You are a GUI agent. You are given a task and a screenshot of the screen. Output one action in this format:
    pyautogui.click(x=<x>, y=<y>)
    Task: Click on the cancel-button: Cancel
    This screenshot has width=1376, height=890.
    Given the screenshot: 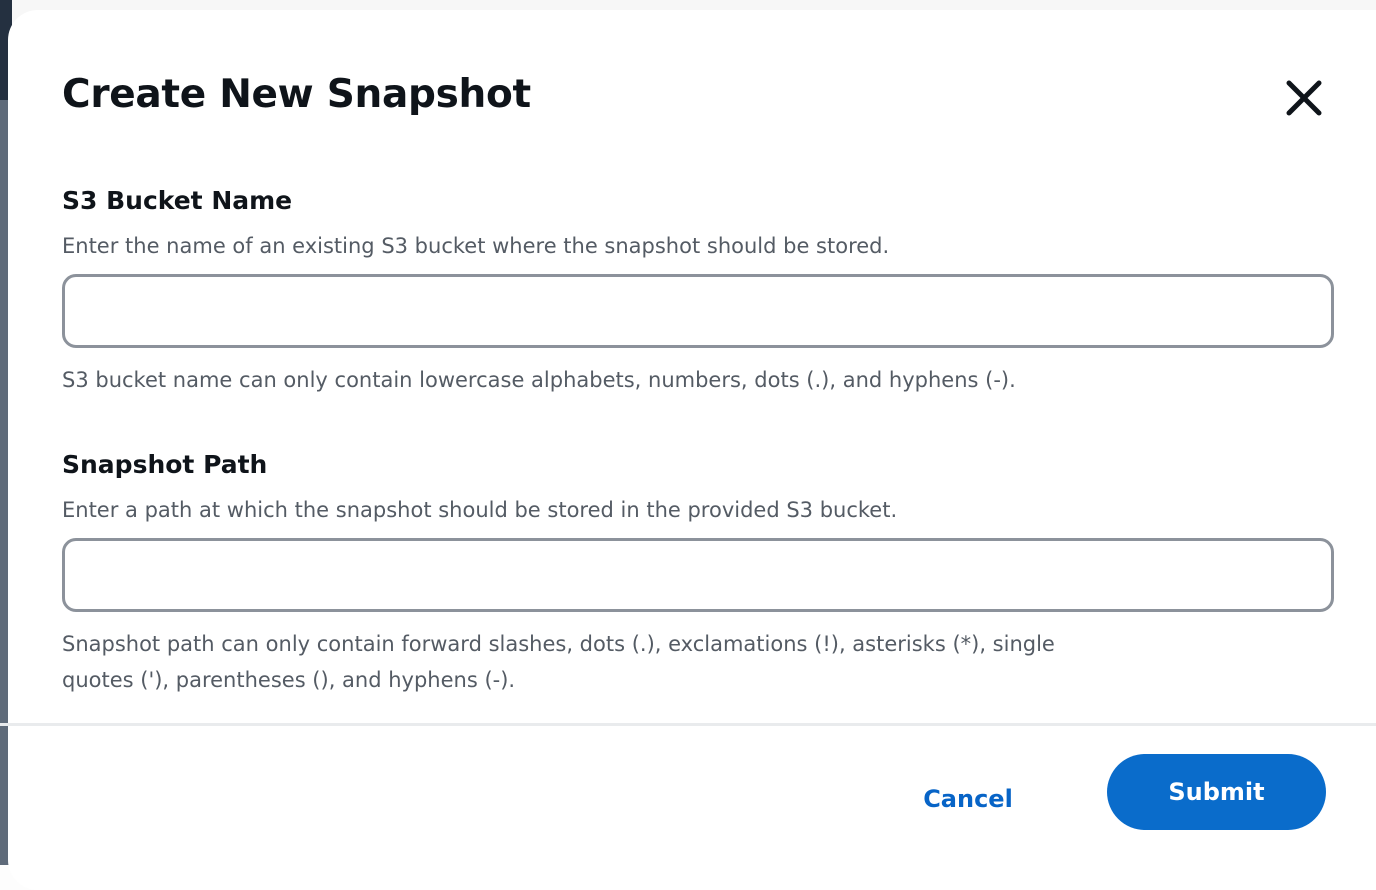 What is the action you would take?
    pyautogui.click(x=968, y=799)
    